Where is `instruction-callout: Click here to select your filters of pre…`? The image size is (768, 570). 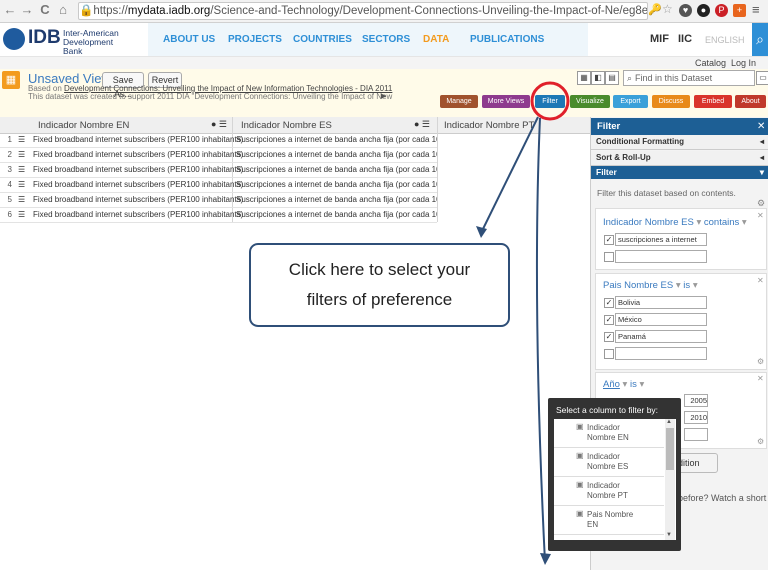
instruction-callout: Click here to select your filters of pre… is located at coordinates (379, 285).